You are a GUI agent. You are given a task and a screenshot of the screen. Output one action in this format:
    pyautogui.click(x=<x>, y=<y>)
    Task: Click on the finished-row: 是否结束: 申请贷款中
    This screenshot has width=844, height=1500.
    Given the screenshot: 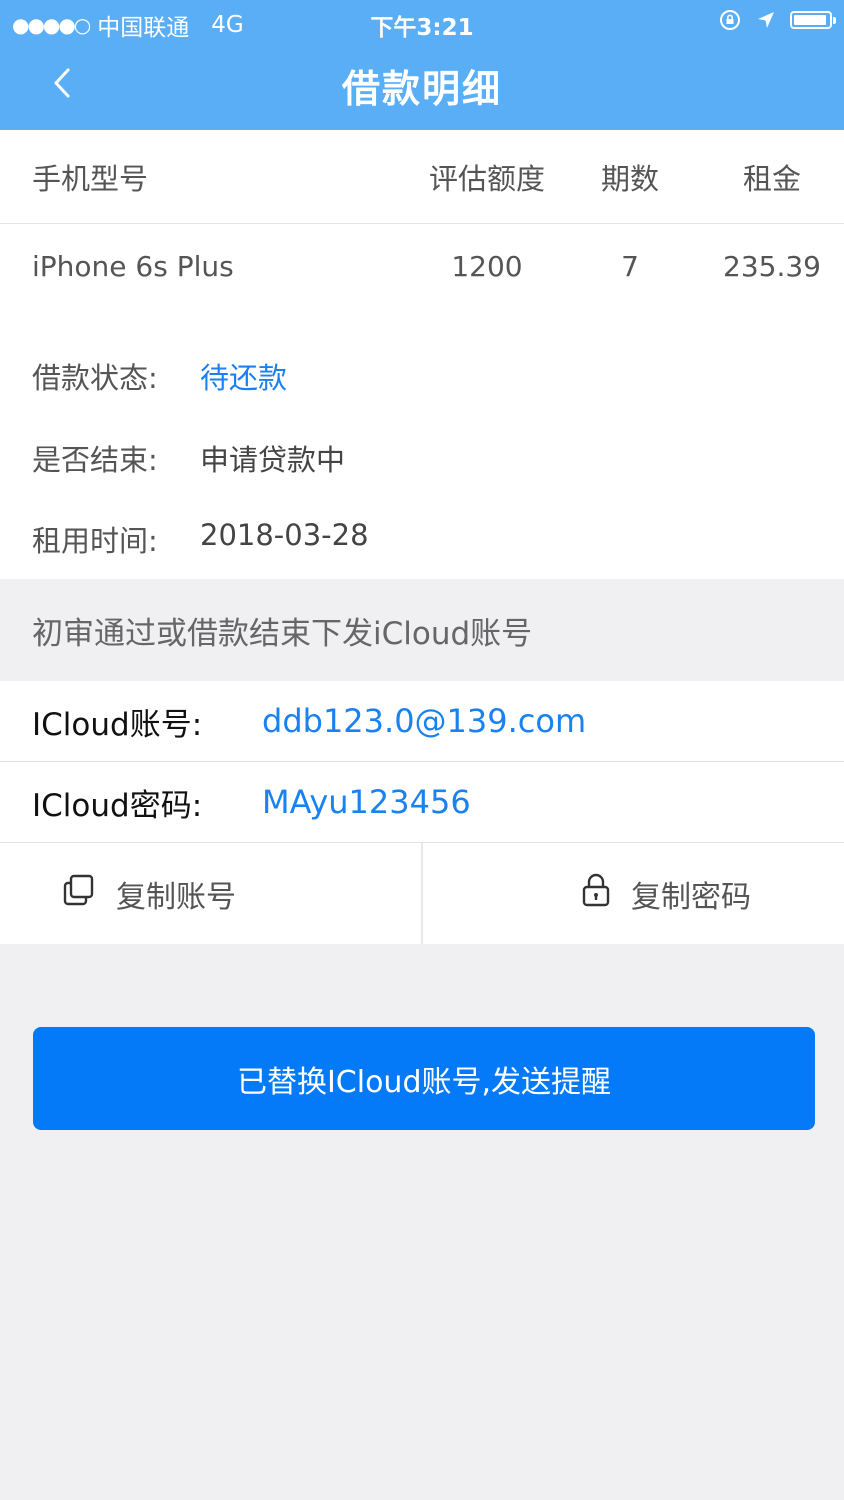 What is the action you would take?
    pyautogui.click(x=188, y=458)
    